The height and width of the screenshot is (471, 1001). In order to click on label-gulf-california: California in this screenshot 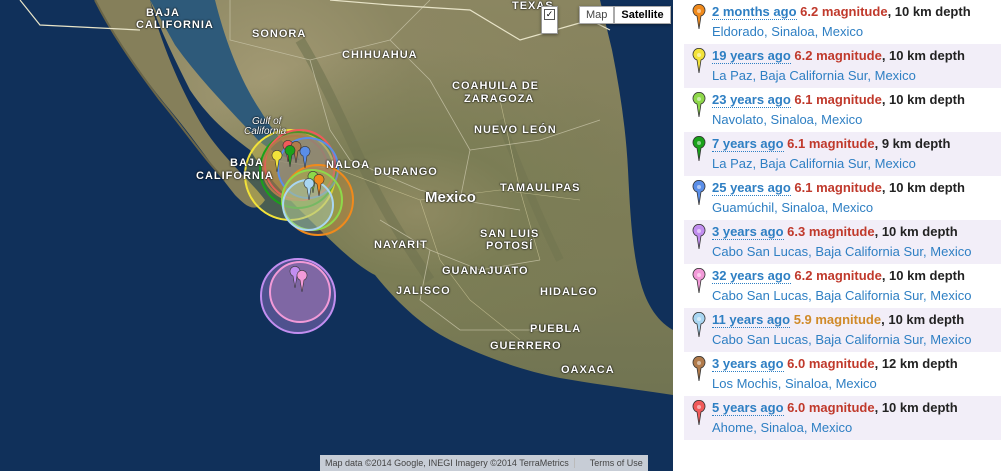, I will do `click(265, 131)`.